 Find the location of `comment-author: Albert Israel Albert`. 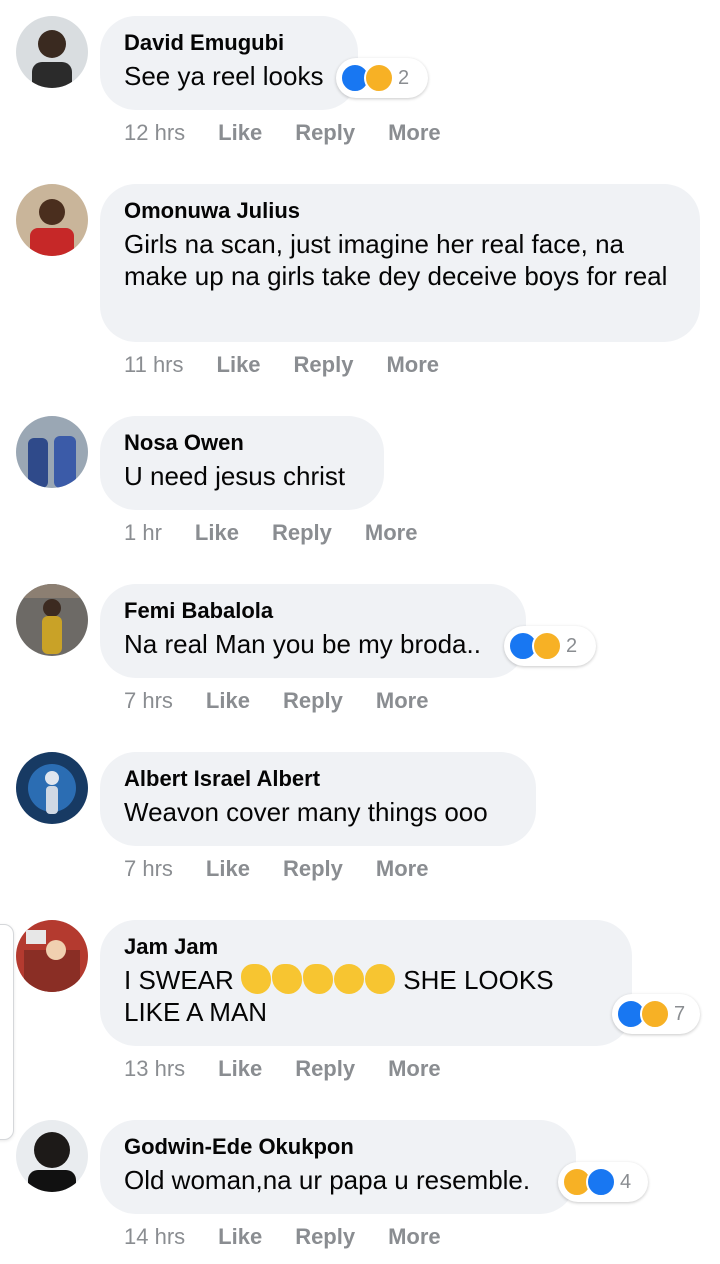

comment-author: Albert Israel Albert is located at coordinates (318, 779).